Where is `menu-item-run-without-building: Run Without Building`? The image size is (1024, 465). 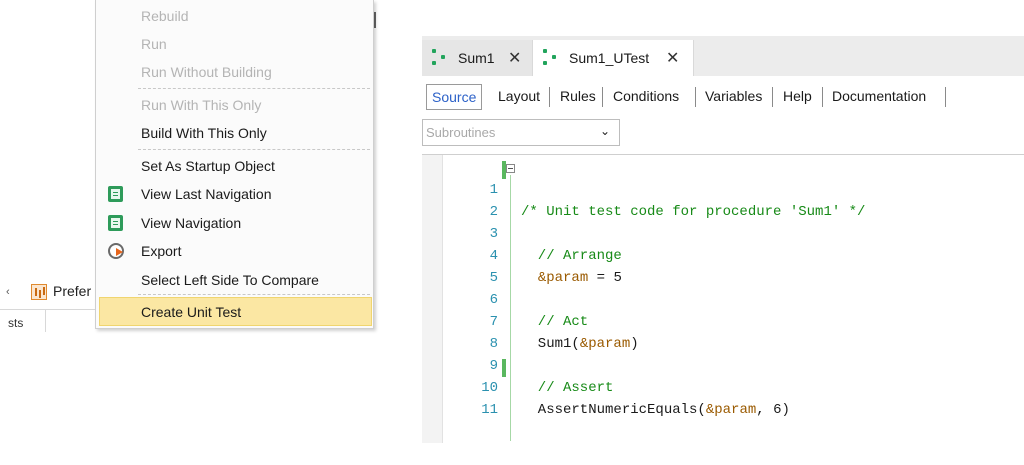
menu-item-run-without-building: Run Without Building is located at coordinates (234, 72).